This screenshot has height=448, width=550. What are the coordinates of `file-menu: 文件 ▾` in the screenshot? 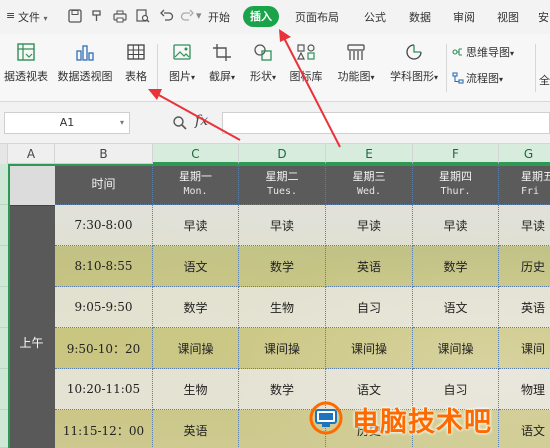 It's located at (33, 17).